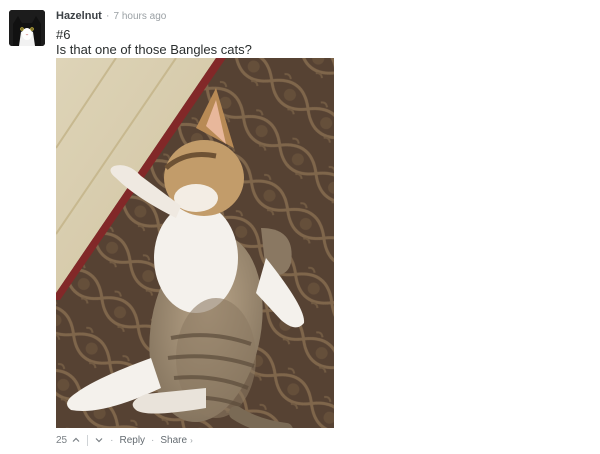  What do you see at coordinates (111, 18) in the screenshot?
I see `comment-header: Hazelnut · 7 hours ago` at bounding box center [111, 18].